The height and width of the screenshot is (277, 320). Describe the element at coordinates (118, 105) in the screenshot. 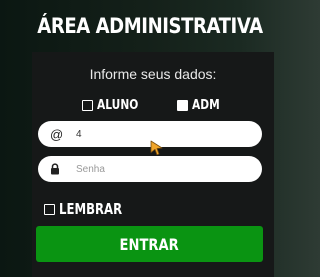

I see `aluno-label: ALUNO` at that location.